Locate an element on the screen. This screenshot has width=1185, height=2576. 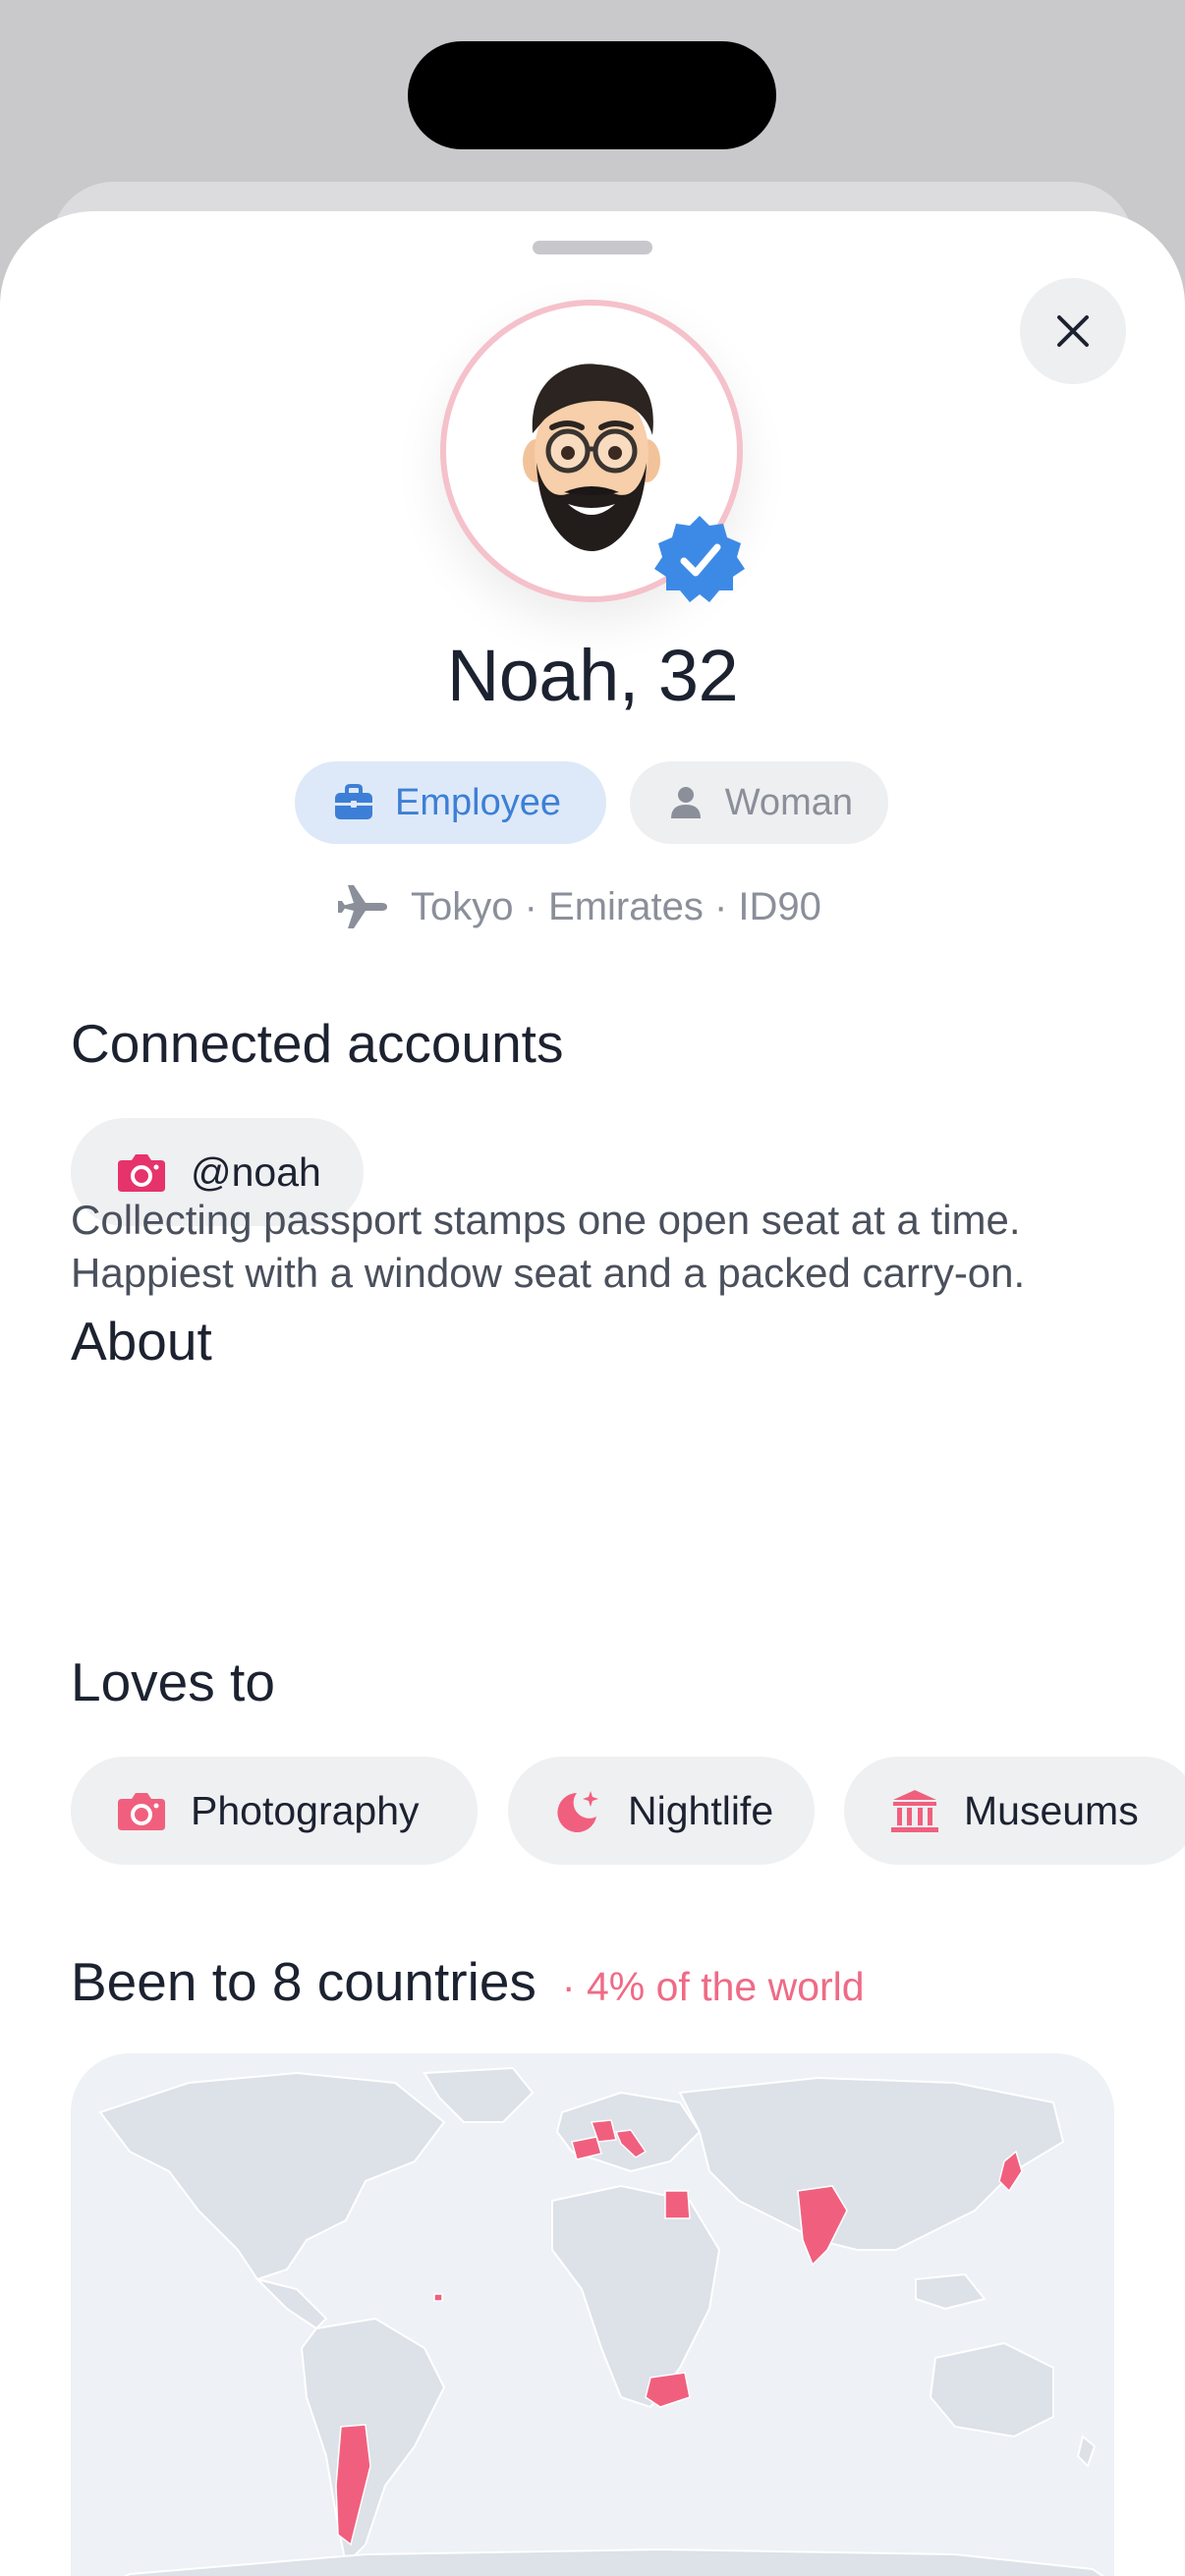
land-south-america is located at coordinates (373, 2442).